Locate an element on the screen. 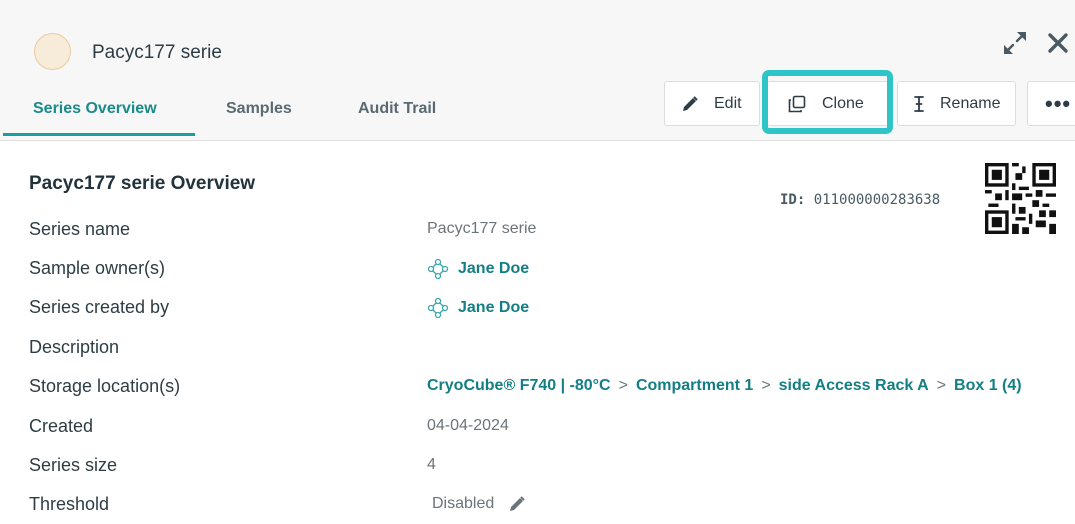  storage-box-link: Box 1 (4) is located at coordinates (988, 386).